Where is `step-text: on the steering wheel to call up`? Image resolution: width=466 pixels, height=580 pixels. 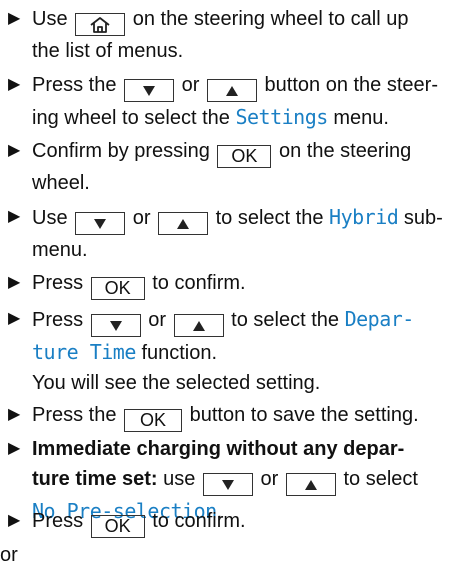
step-text: on the steering wheel to call up is located at coordinates (270, 19).